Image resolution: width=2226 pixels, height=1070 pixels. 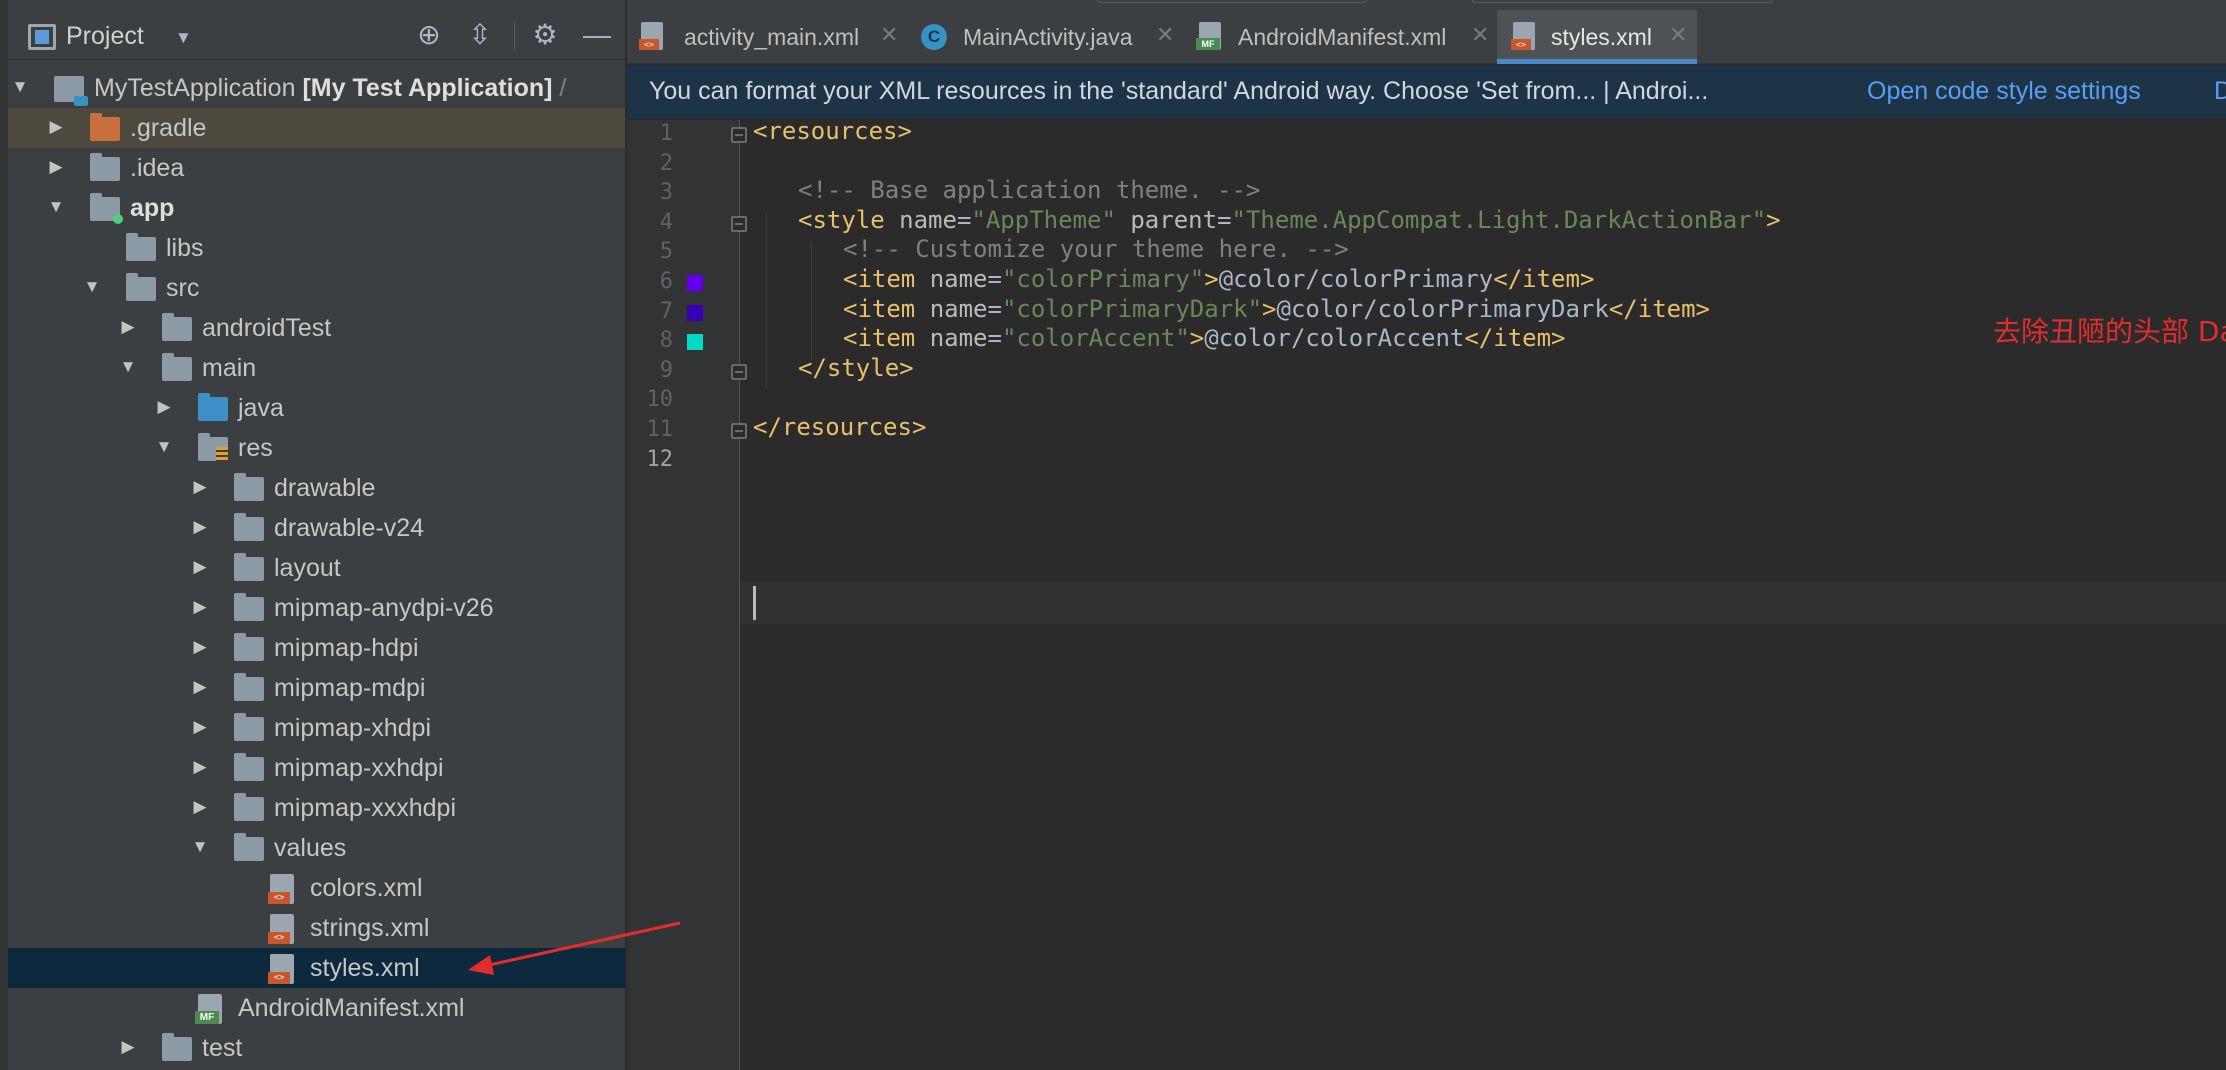 I want to click on tree-item-label: .gradle, so click(x=168, y=128).